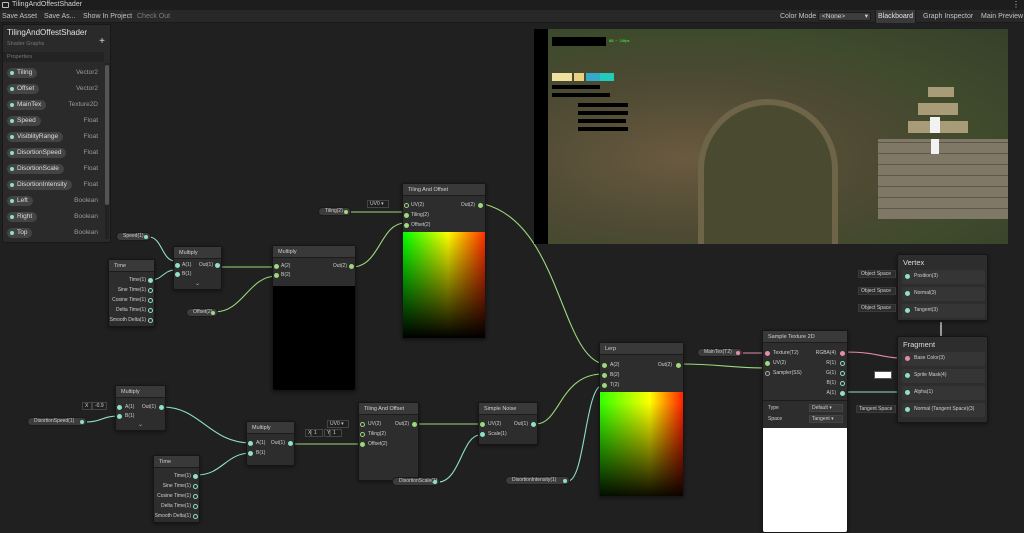 The image size is (1024, 533). Describe the element at coordinates (53, 105) in the screenshot. I see `property-row: MainTex Texture2D` at that location.